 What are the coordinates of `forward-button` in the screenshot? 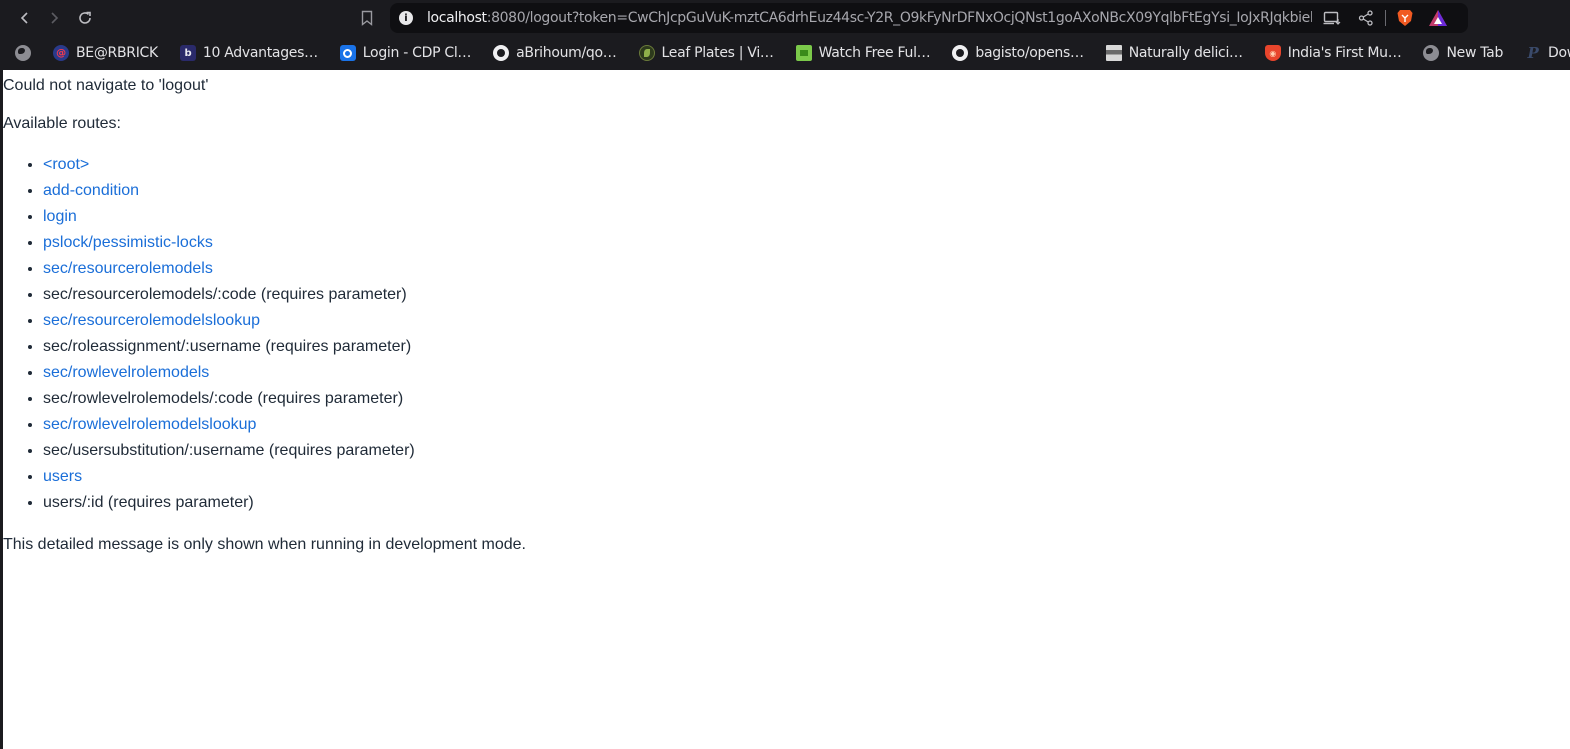 It's located at (54, 18).